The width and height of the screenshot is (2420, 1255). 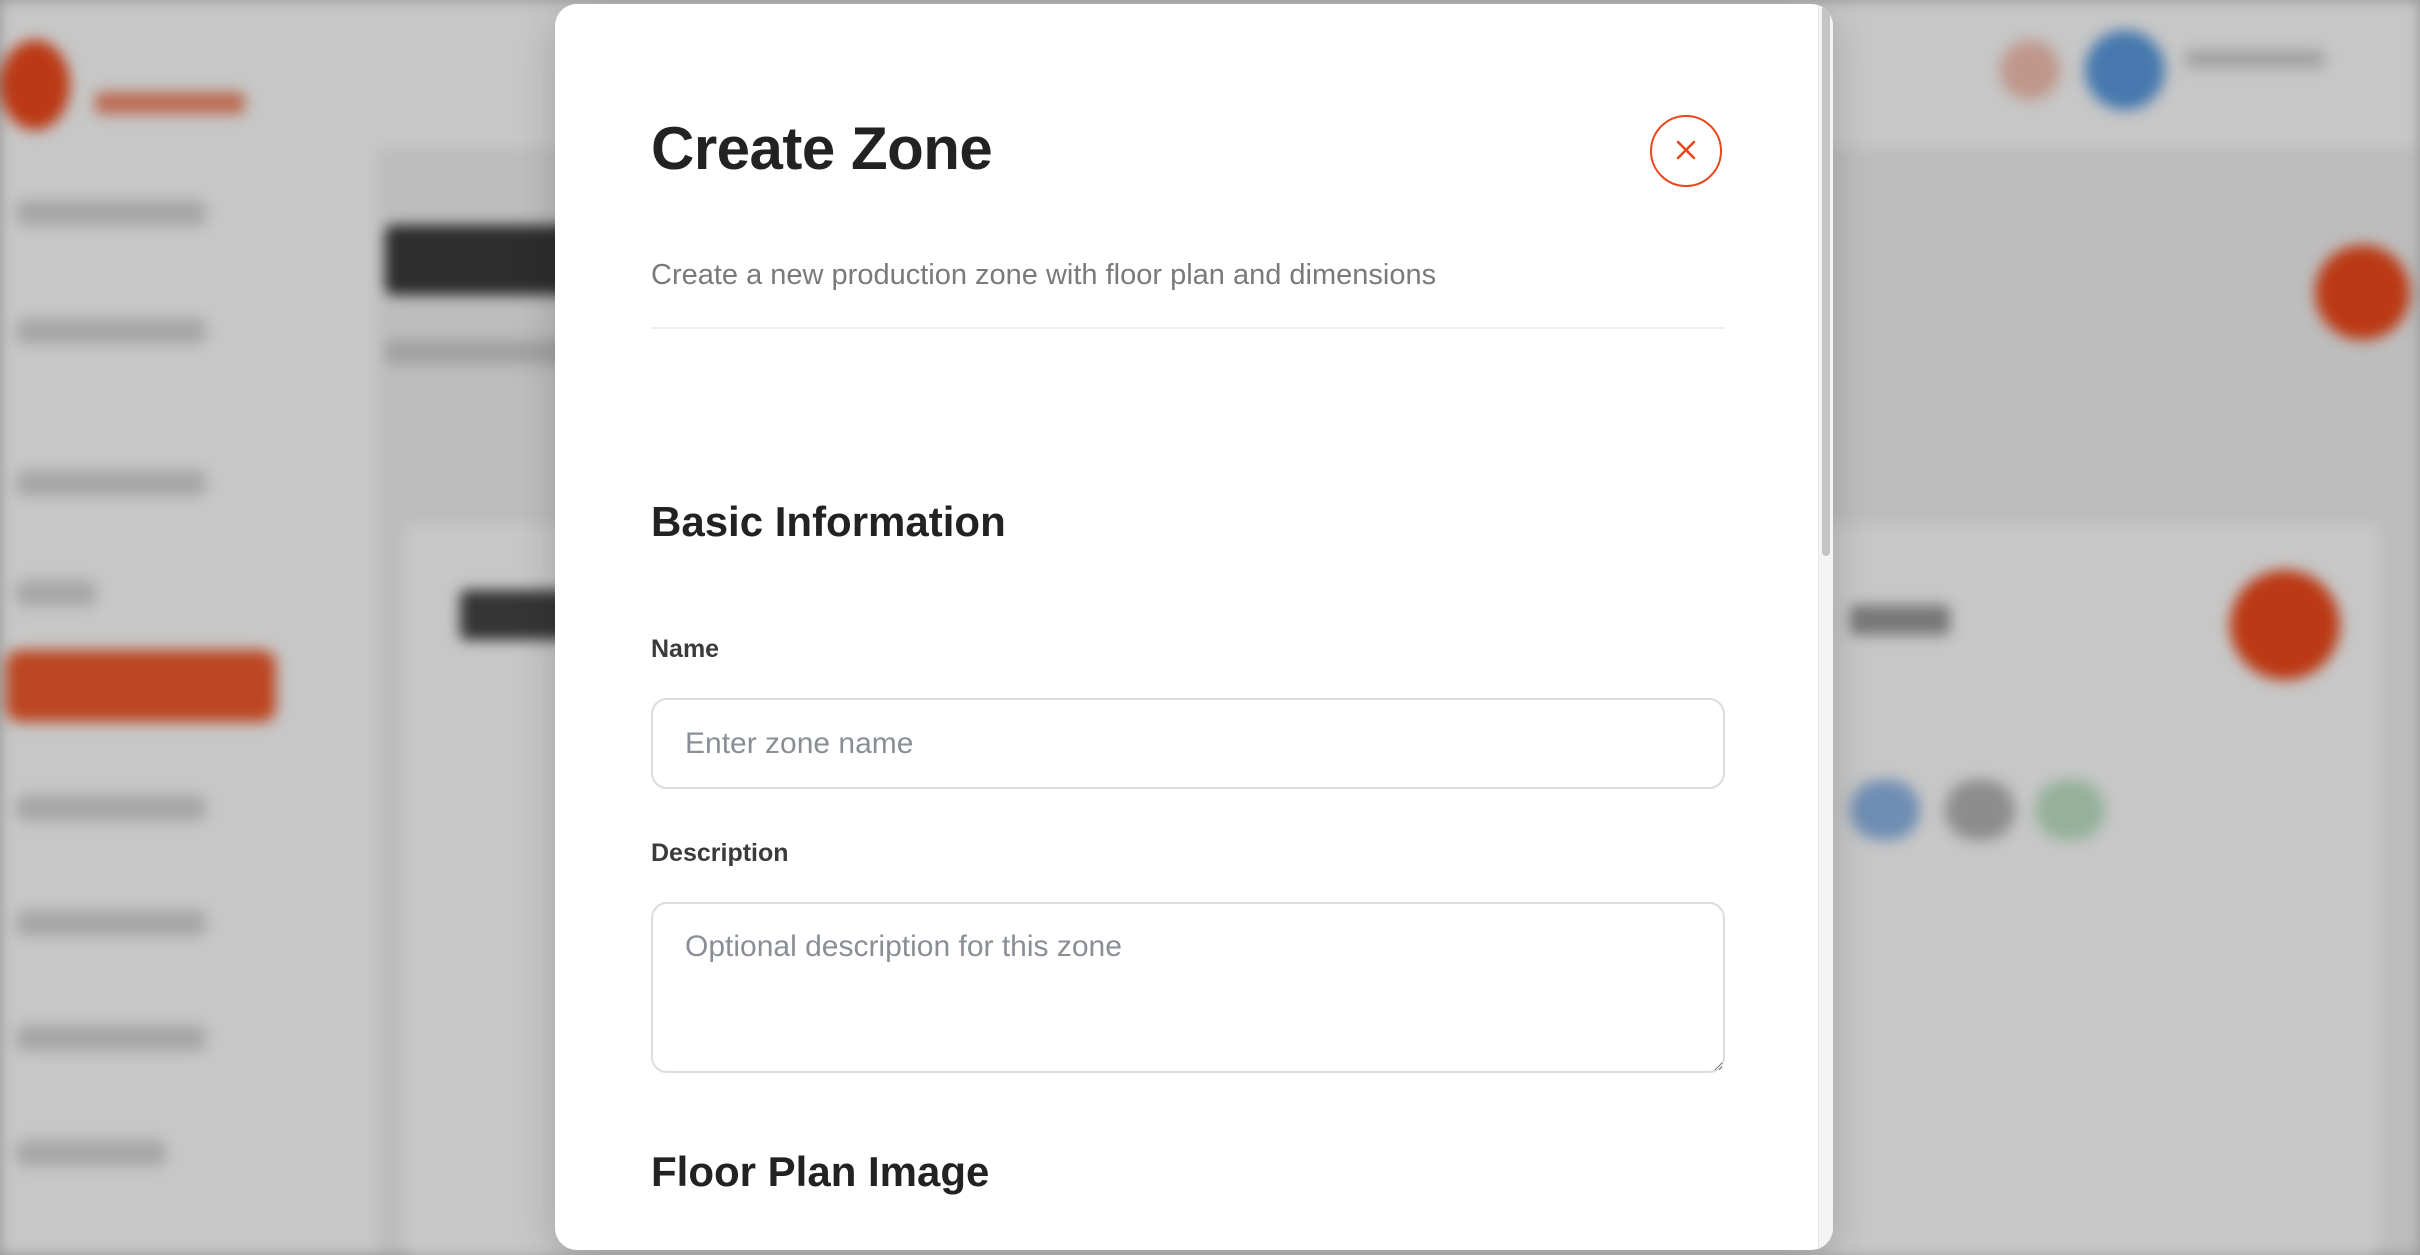 I want to click on description-label: Description, so click(x=720, y=853).